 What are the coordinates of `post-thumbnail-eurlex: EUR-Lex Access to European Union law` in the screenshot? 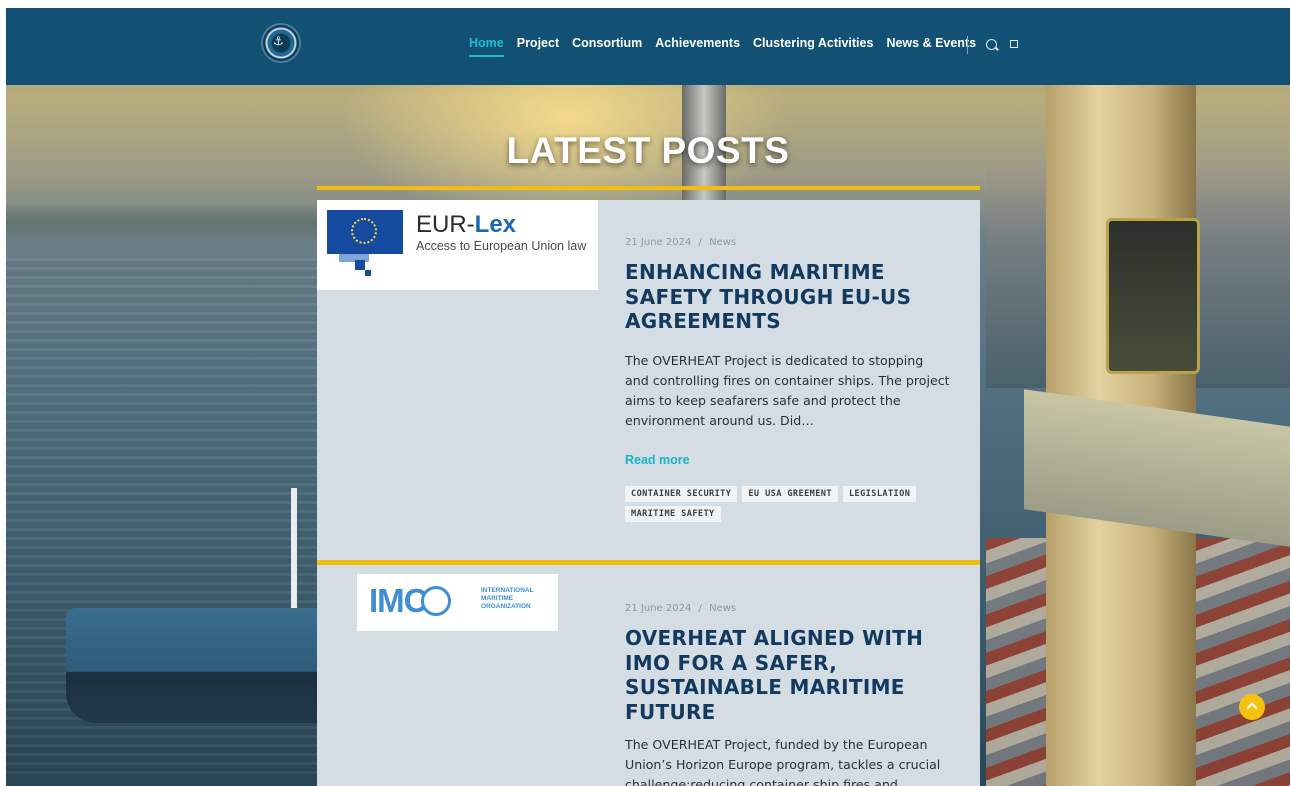 It's located at (457, 245).